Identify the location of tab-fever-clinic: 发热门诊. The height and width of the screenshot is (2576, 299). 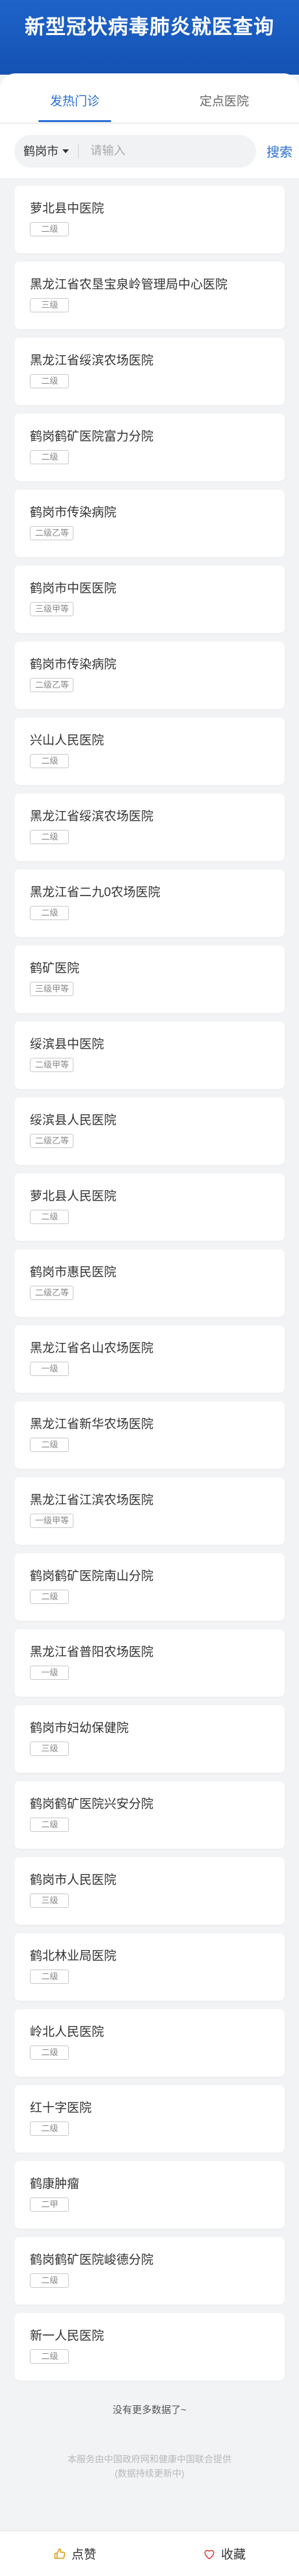
(75, 97).